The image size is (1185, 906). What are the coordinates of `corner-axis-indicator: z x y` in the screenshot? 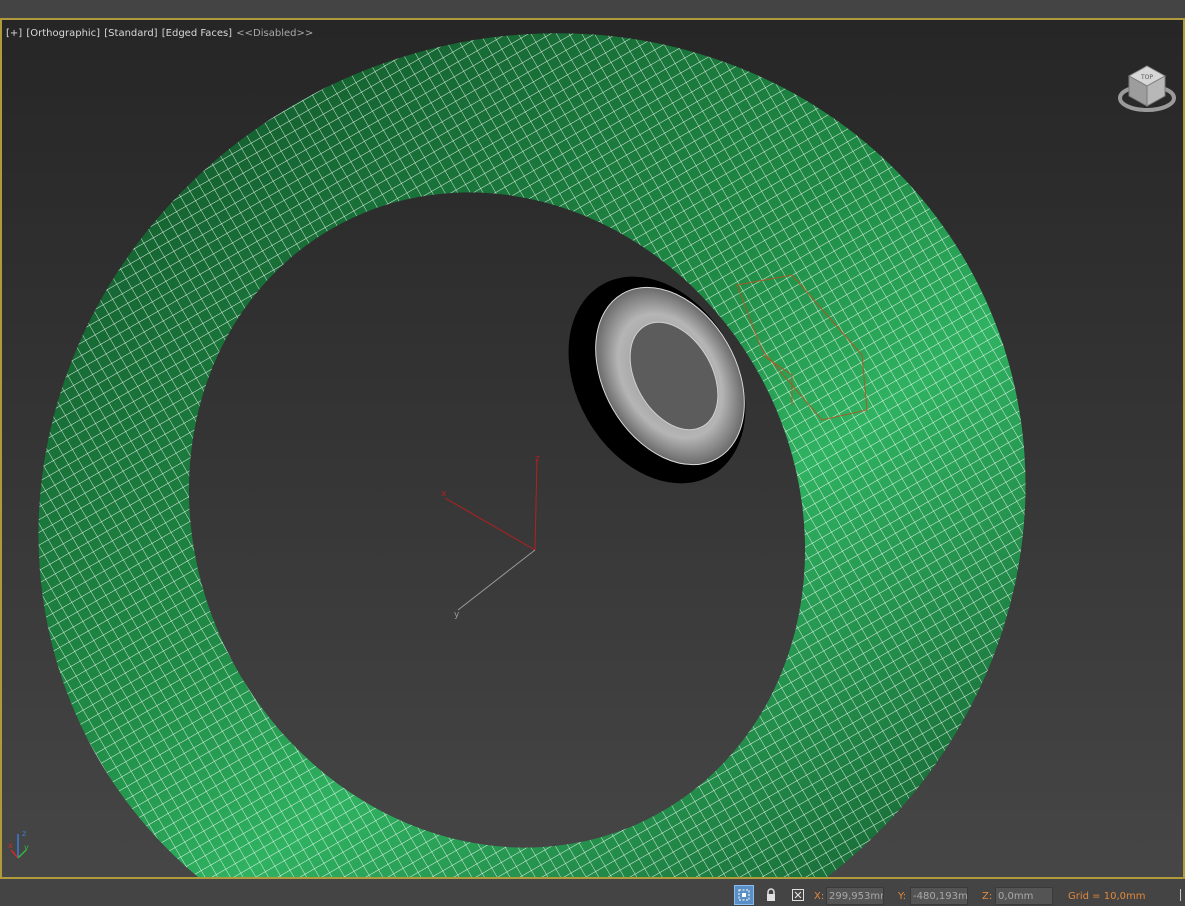 It's located at (23, 844).